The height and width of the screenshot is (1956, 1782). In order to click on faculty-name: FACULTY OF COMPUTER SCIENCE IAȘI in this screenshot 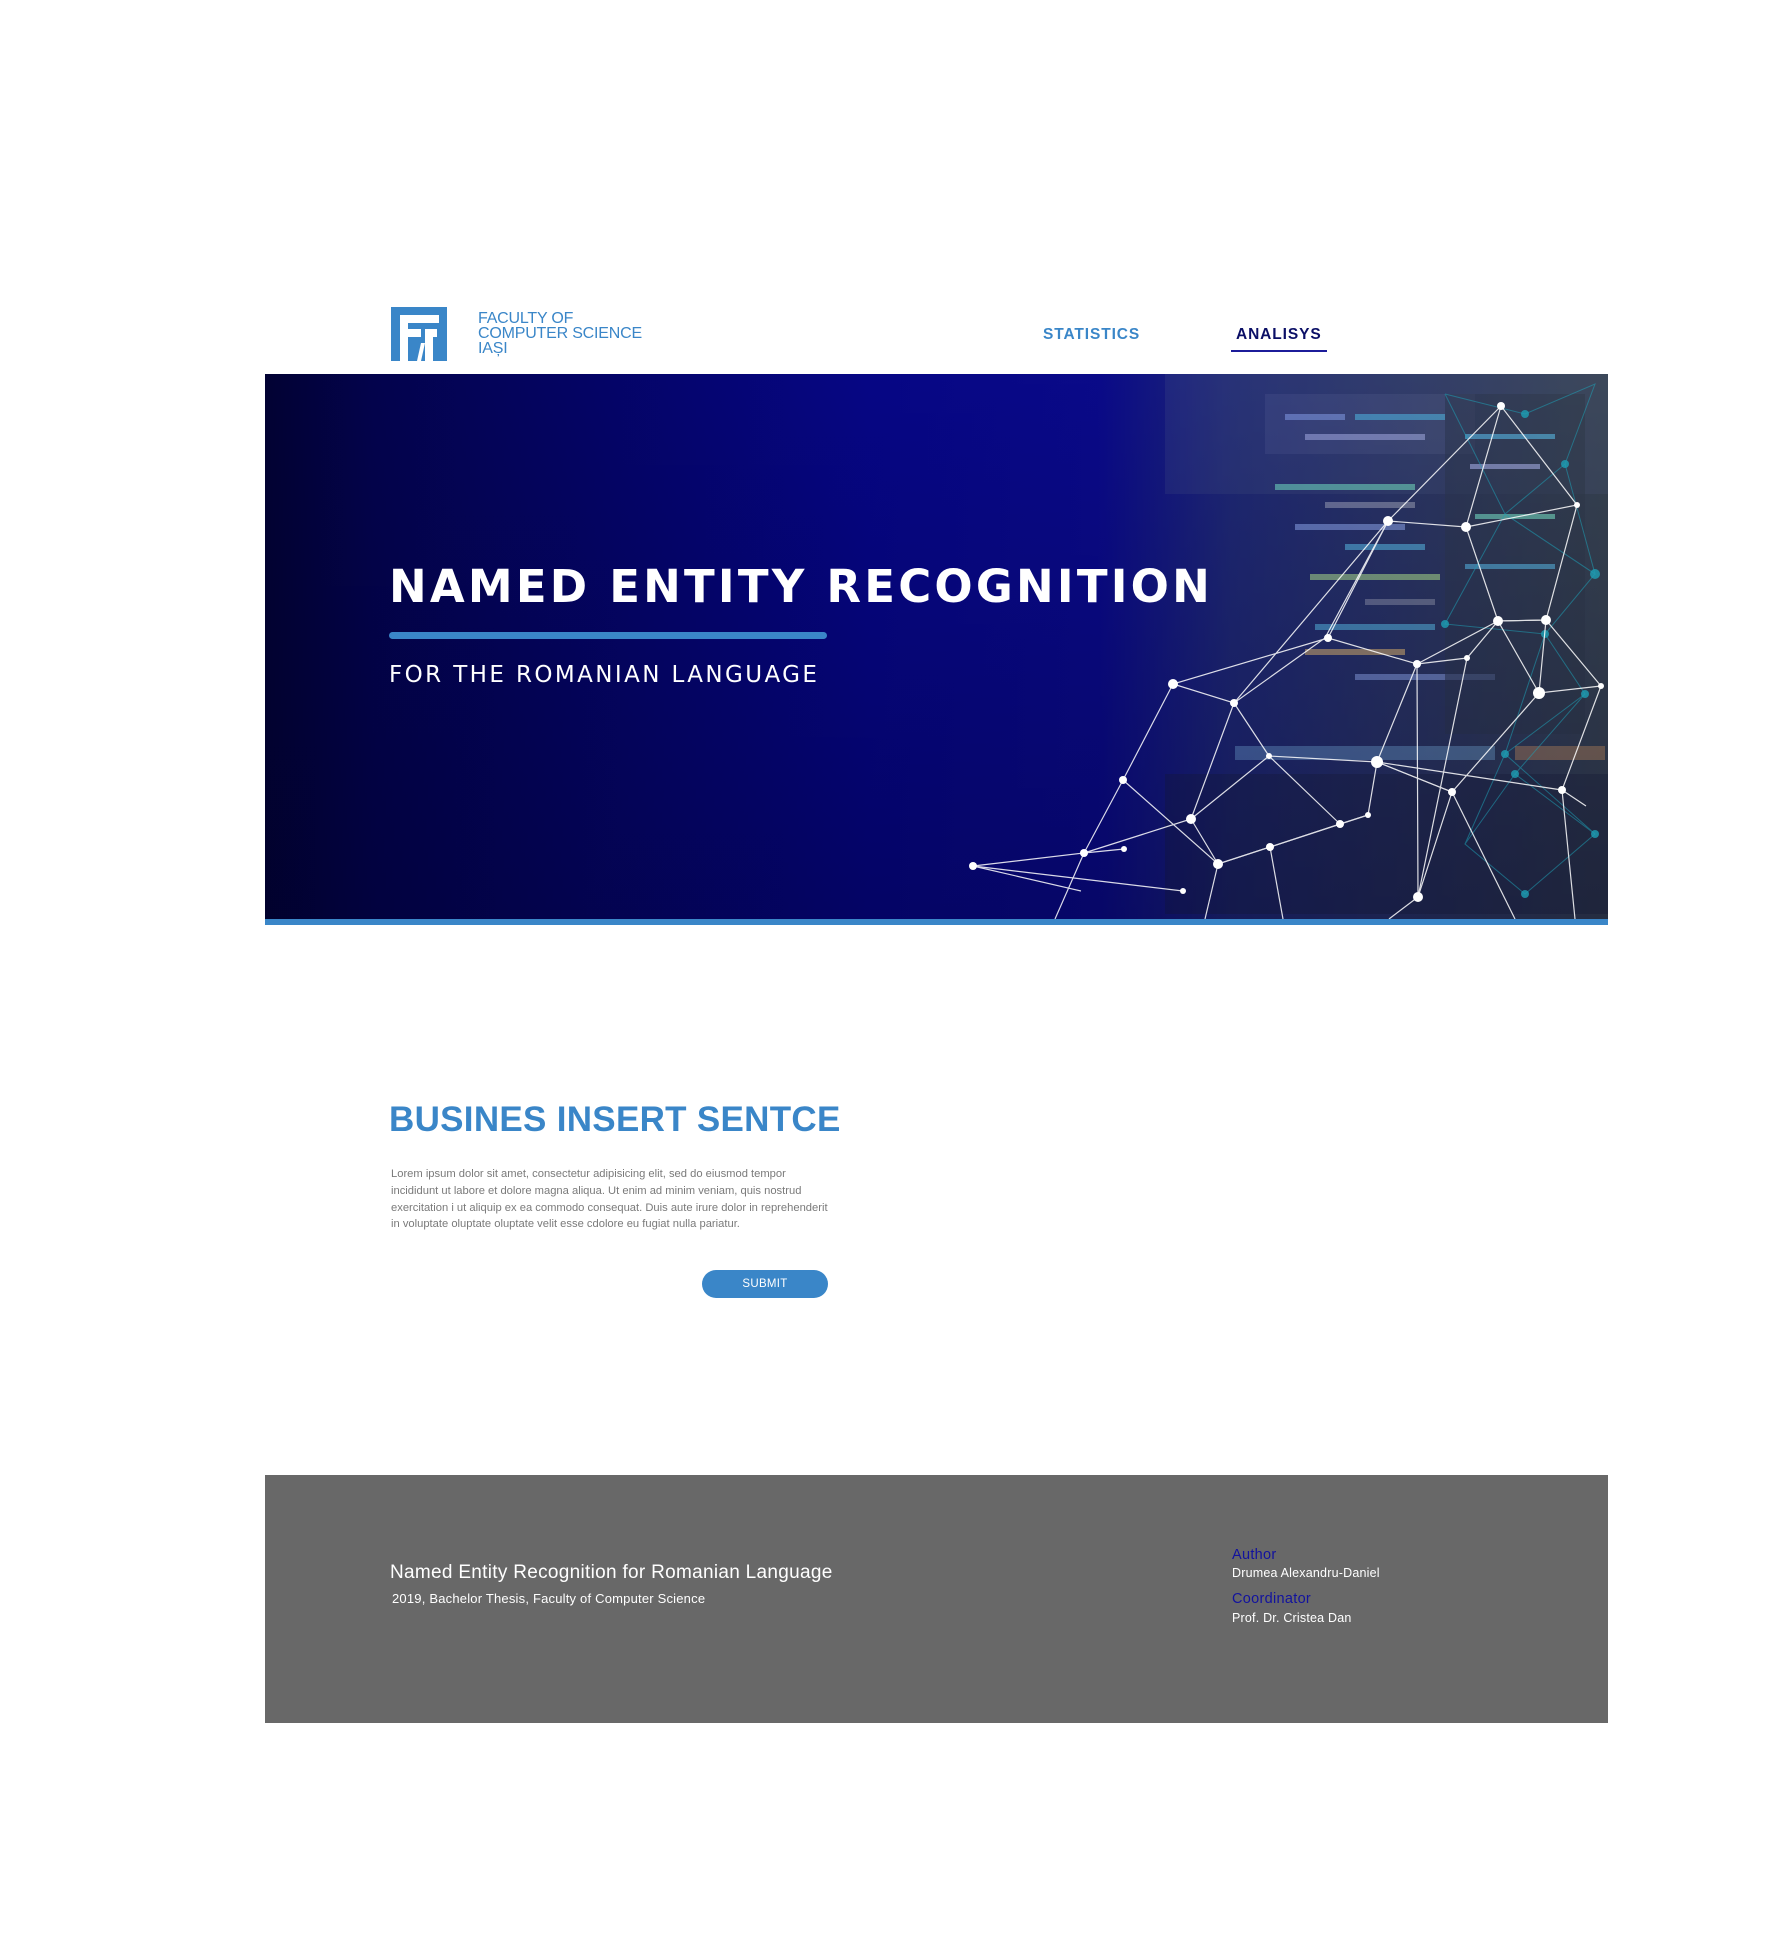, I will do `click(560, 333)`.